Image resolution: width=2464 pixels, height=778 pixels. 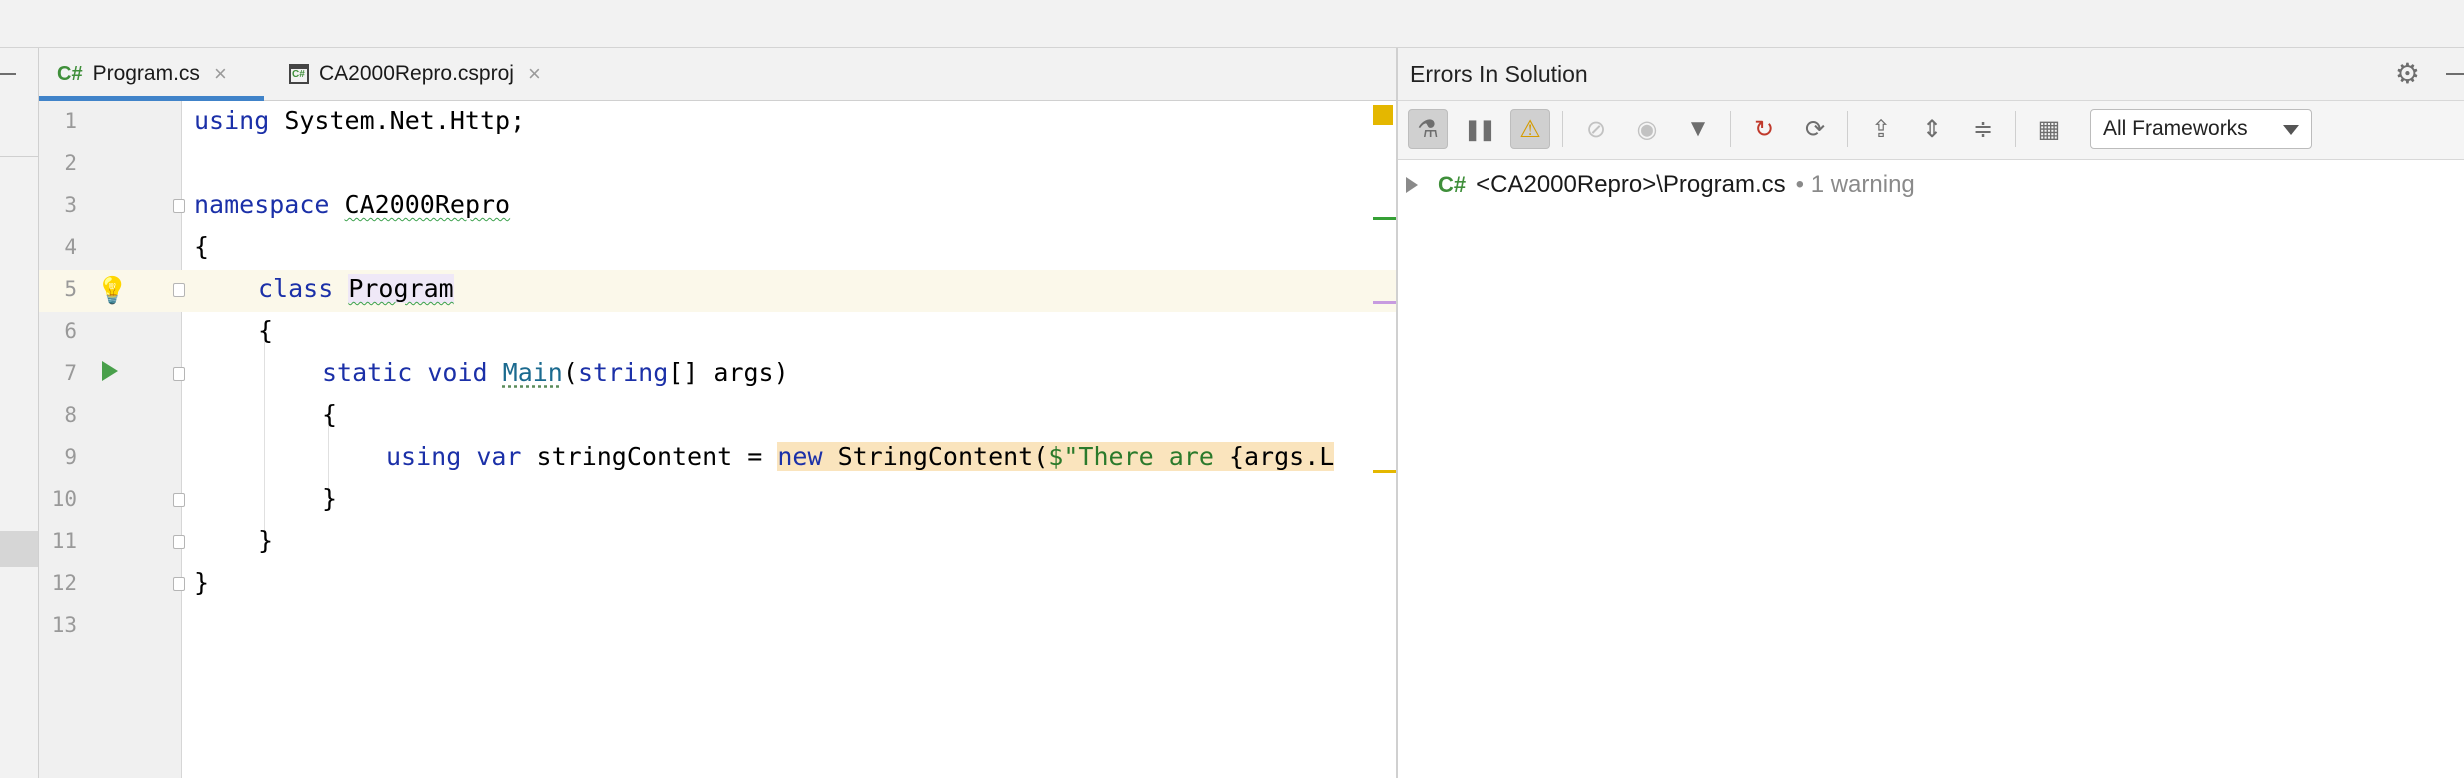 I want to click on project-file-icon: C#, so click(x=299, y=74).